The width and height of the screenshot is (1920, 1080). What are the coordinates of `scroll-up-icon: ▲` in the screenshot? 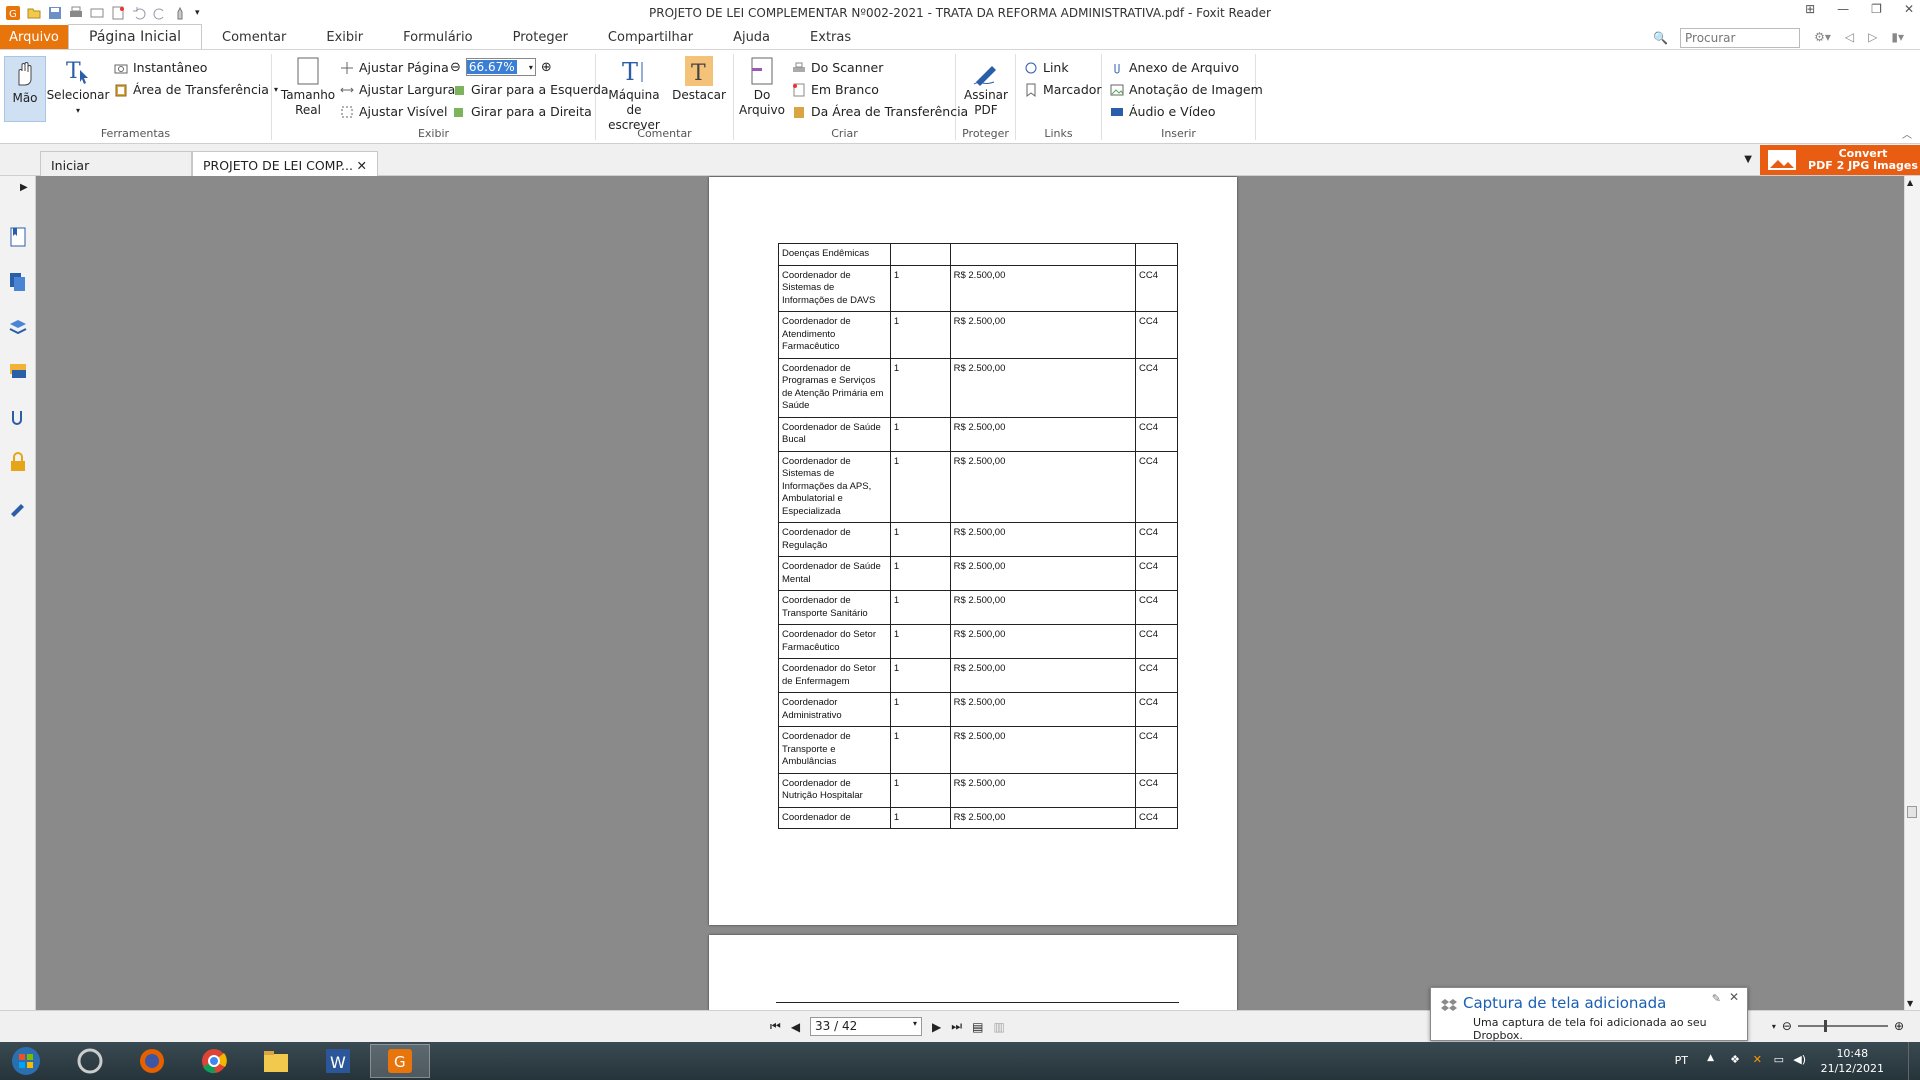 It's located at (1910, 182).